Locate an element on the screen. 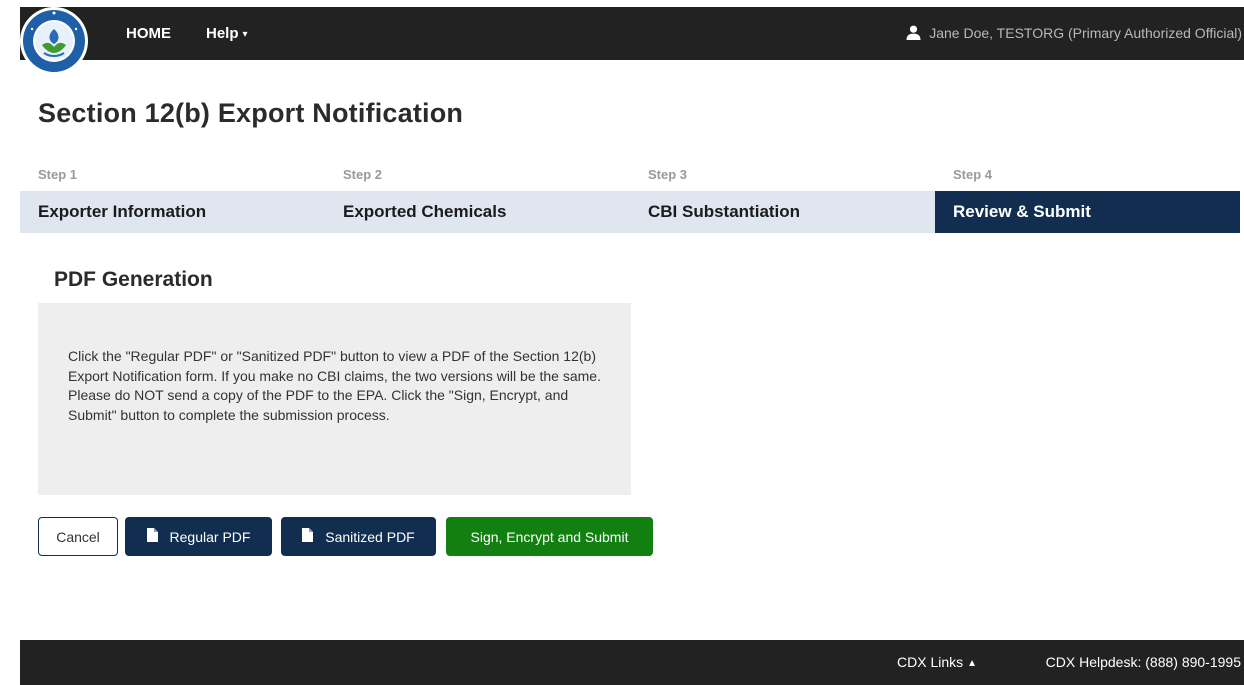  step-label: Review & Submit is located at coordinates (1022, 211).